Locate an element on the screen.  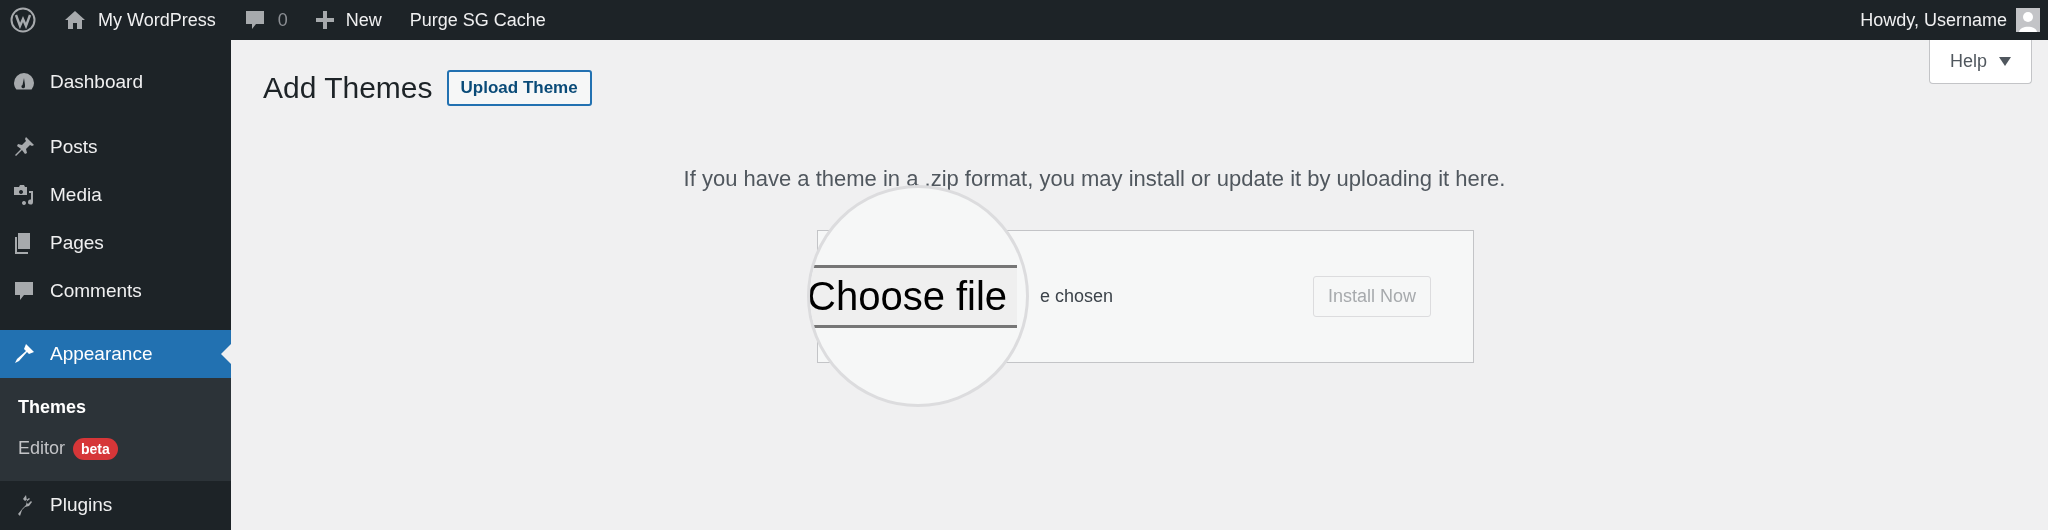
sidebar-item: Dashboard is located at coordinates (115, 82).